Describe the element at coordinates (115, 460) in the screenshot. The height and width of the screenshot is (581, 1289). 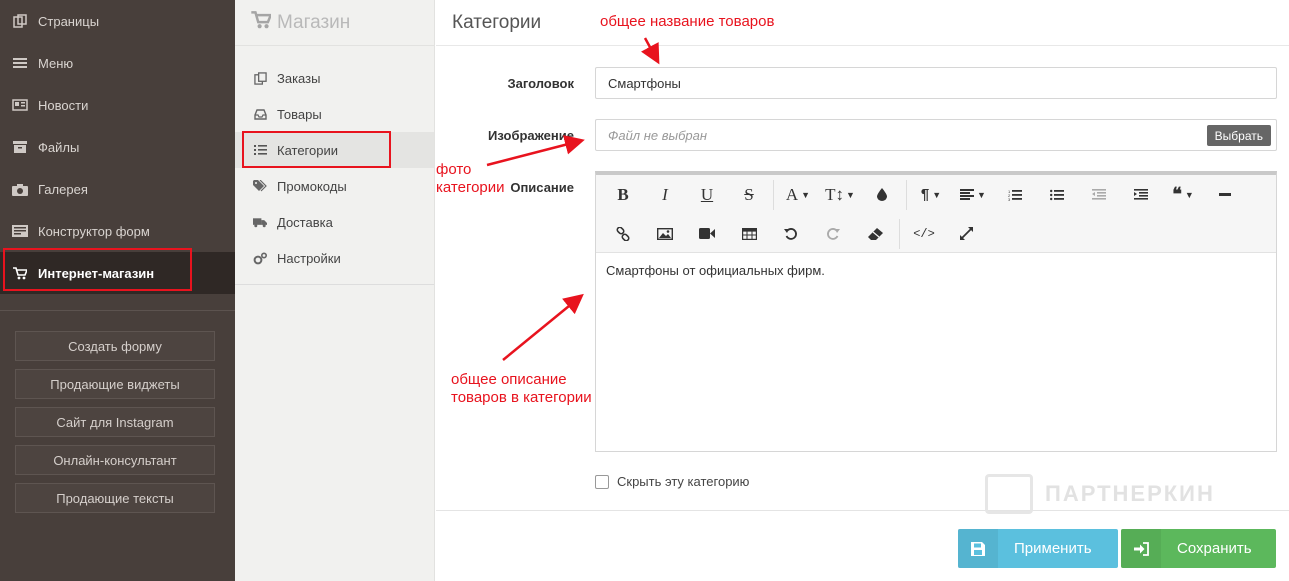
I see `online-consultant-button: Онлайн-консультант` at that location.